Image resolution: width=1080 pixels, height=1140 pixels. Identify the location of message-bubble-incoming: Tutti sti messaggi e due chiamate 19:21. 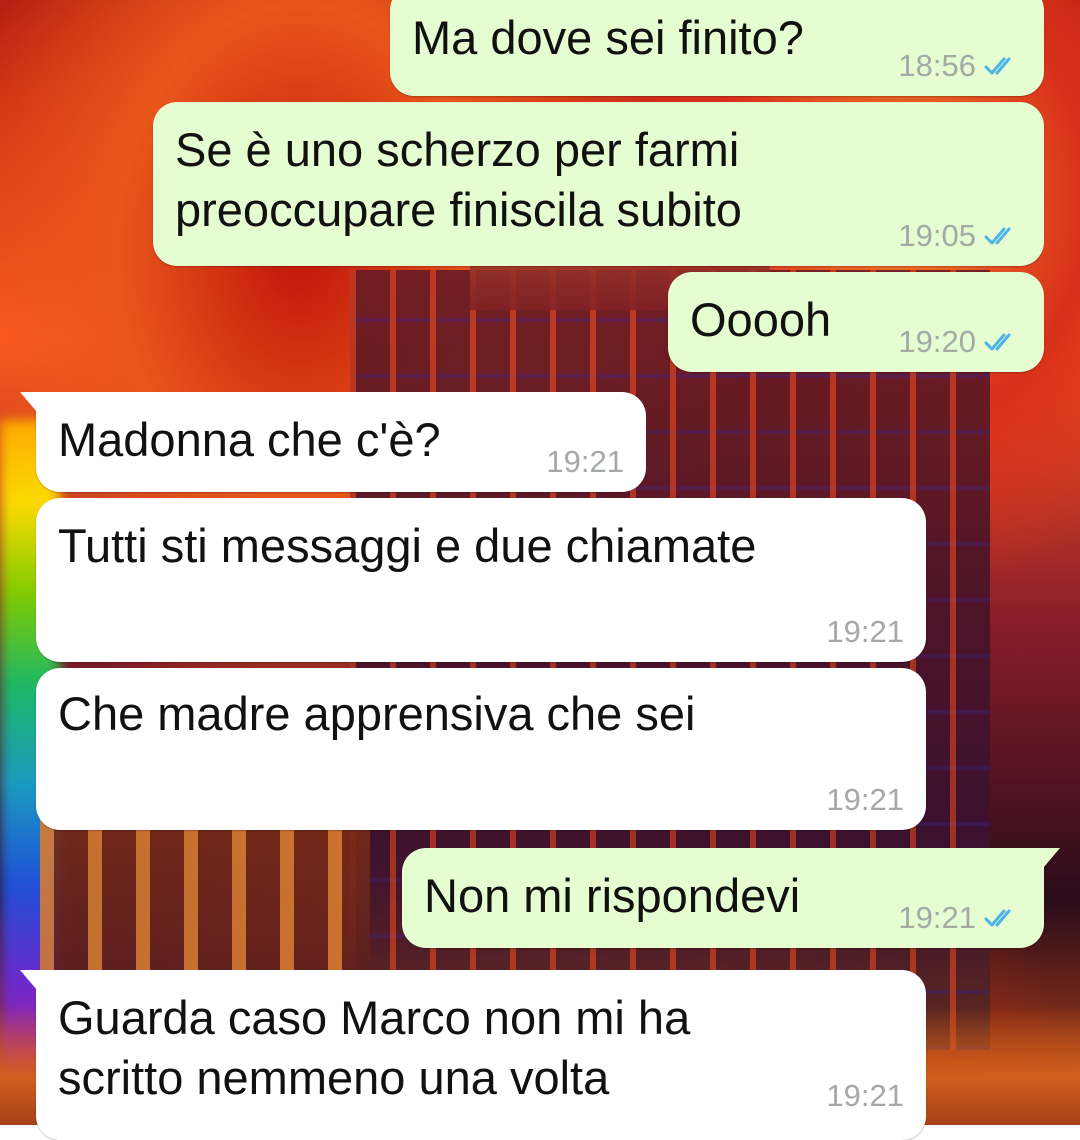
(481, 580).